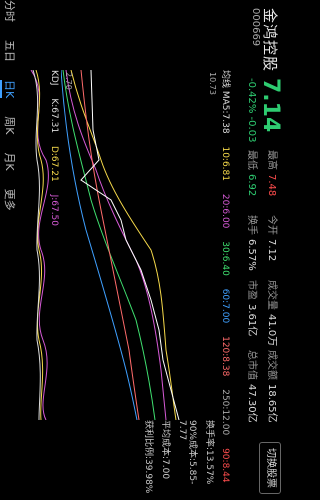 The height and width of the screenshot is (500, 320). I want to click on switch-stock-button: 切换股票, so click(270, 468).